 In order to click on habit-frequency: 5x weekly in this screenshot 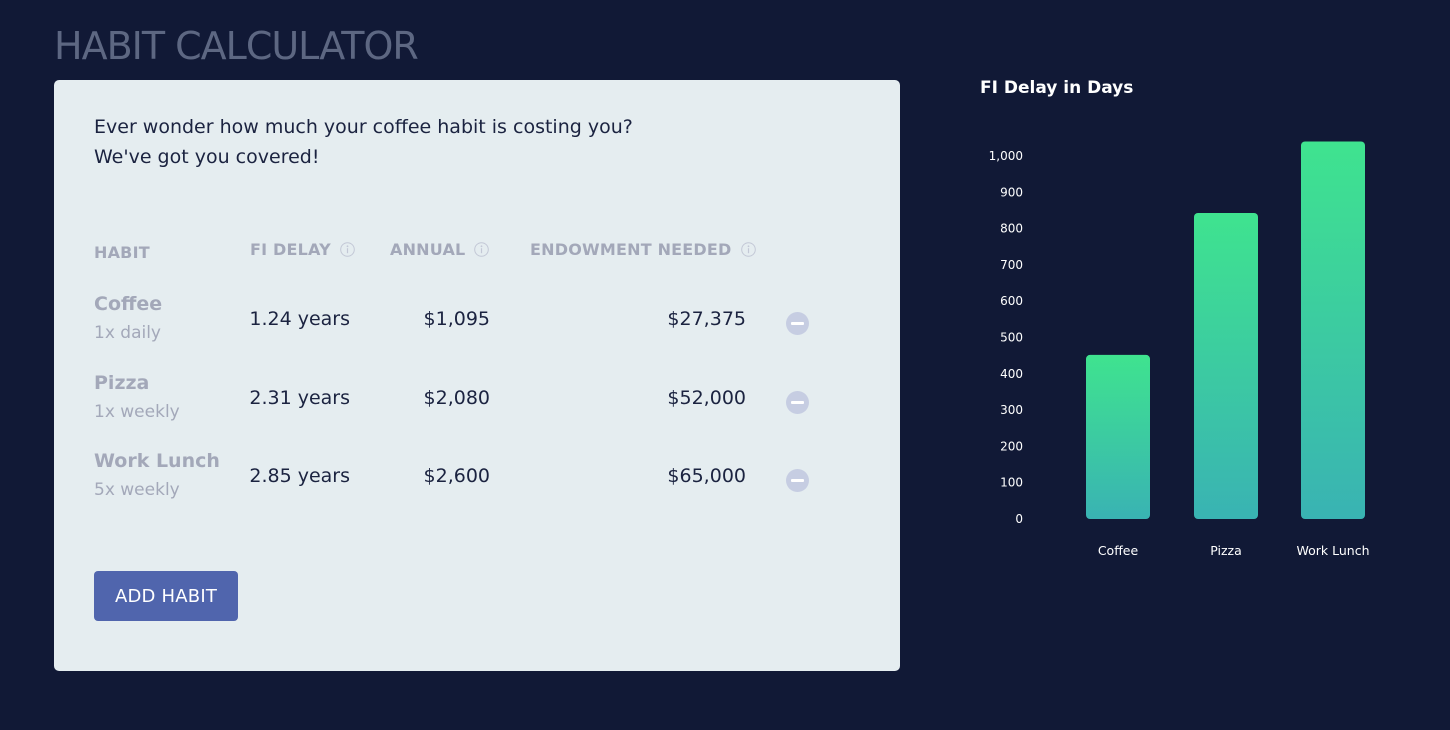, I will do `click(137, 490)`.